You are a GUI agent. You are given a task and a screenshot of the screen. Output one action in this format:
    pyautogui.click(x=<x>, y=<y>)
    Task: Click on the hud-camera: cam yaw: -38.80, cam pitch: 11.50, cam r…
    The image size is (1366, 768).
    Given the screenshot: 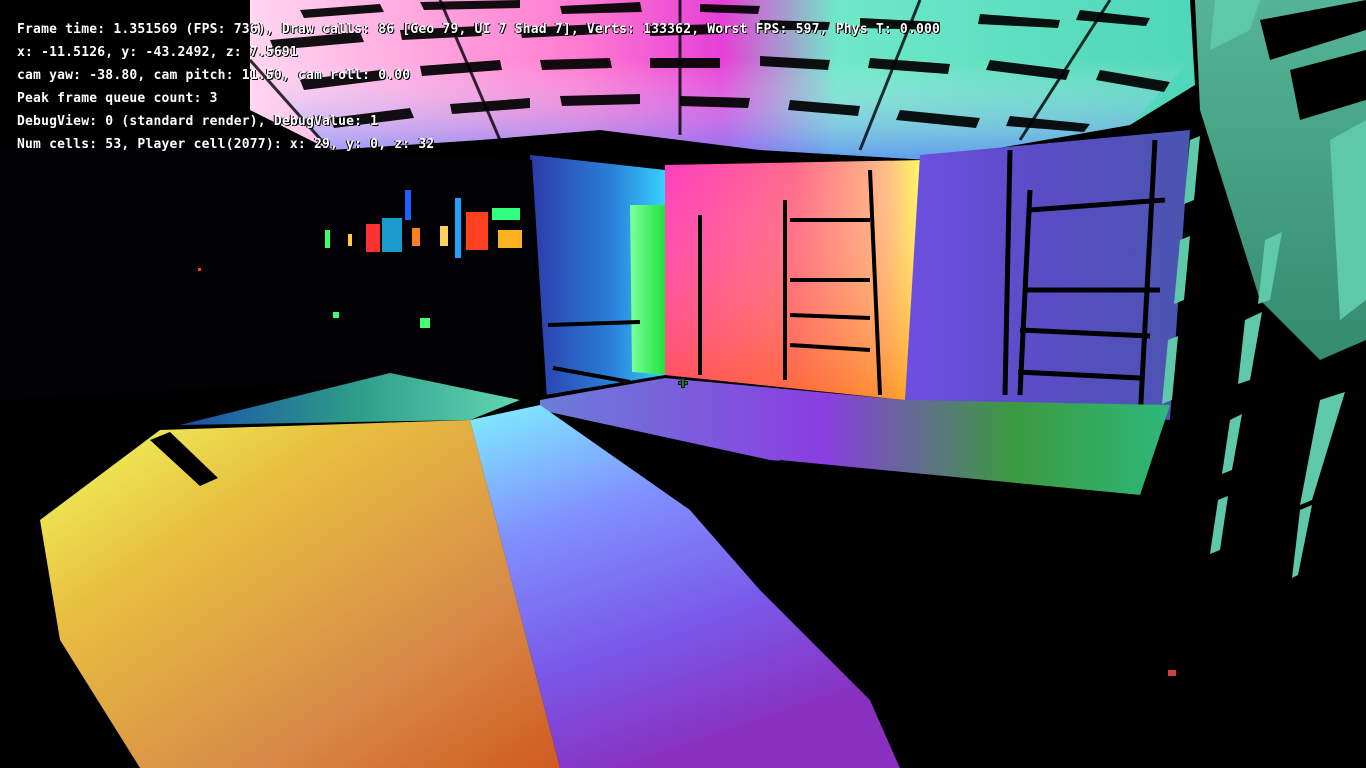 What is the action you would take?
    pyautogui.click(x=214, y=75)
    